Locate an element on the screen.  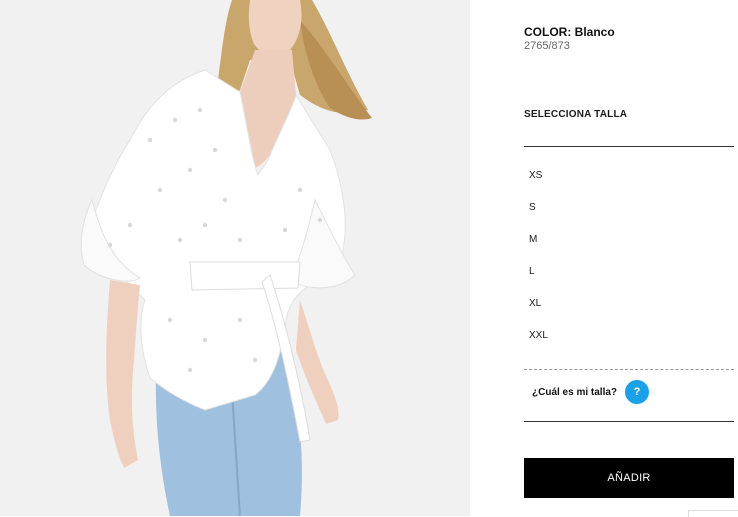
size-selector-title: SELECCIONA TALLA is located at coordinates (576, 114).